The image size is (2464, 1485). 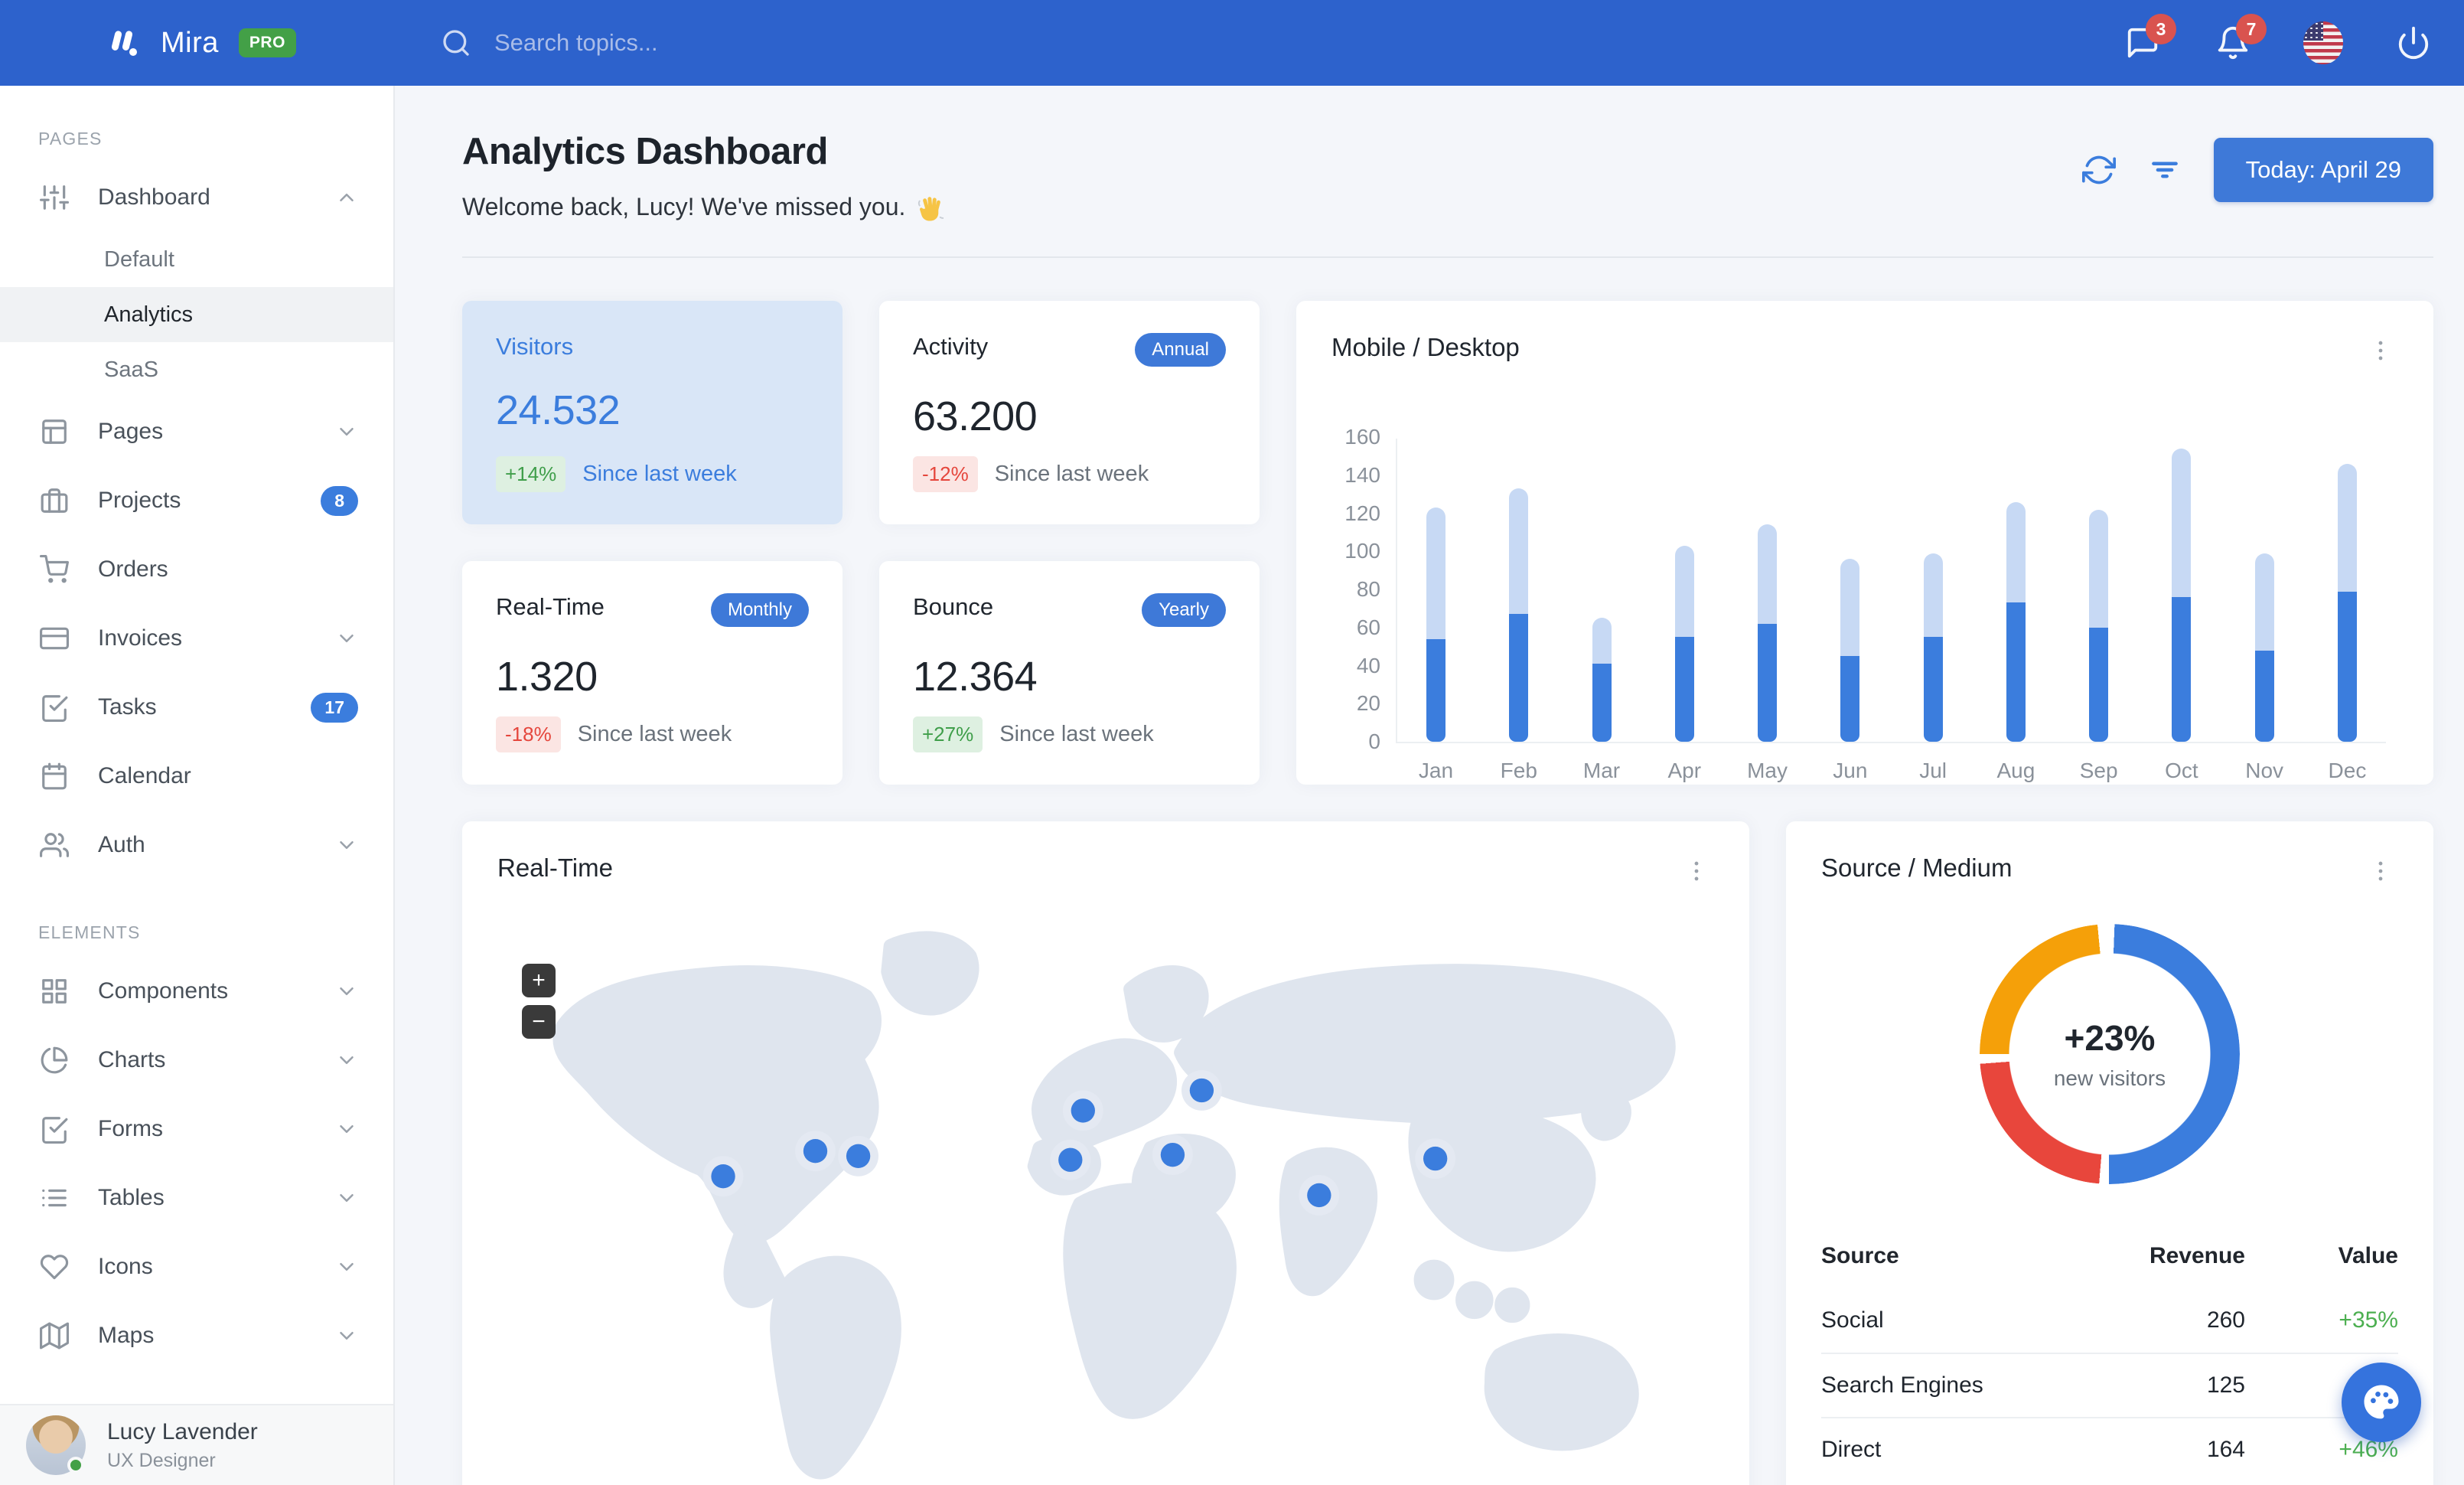 What do you see at coordinates (54, 707) in the screenshot?
I see `check-square-icon` at bounding box center [54, 707].